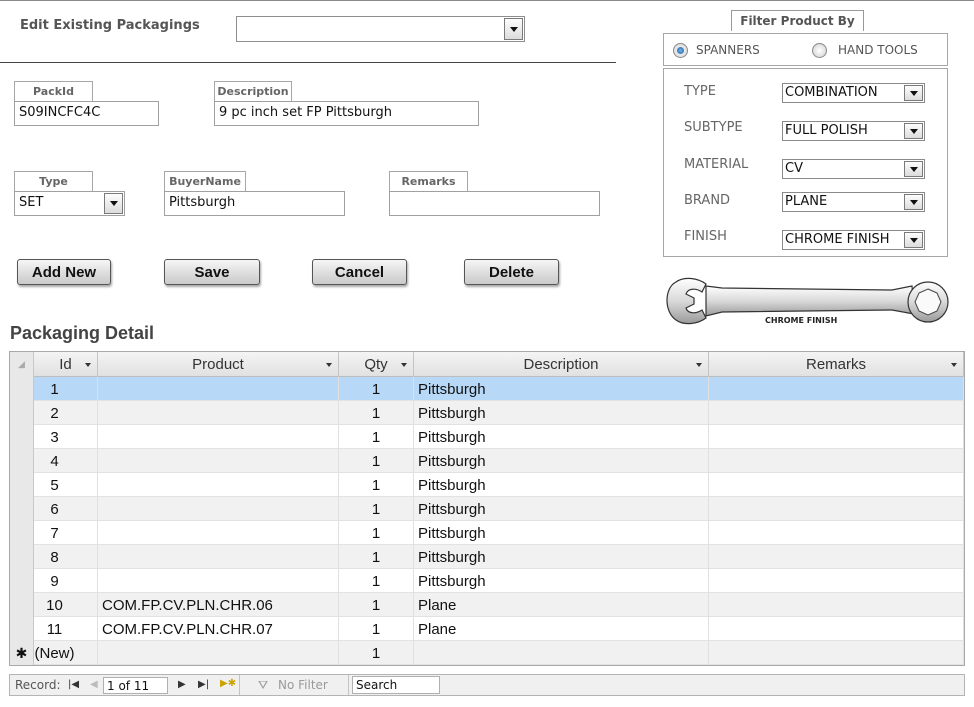 This screenshot has height=707, width=974. I want to click on cell-id: 8, so click(66, 557).